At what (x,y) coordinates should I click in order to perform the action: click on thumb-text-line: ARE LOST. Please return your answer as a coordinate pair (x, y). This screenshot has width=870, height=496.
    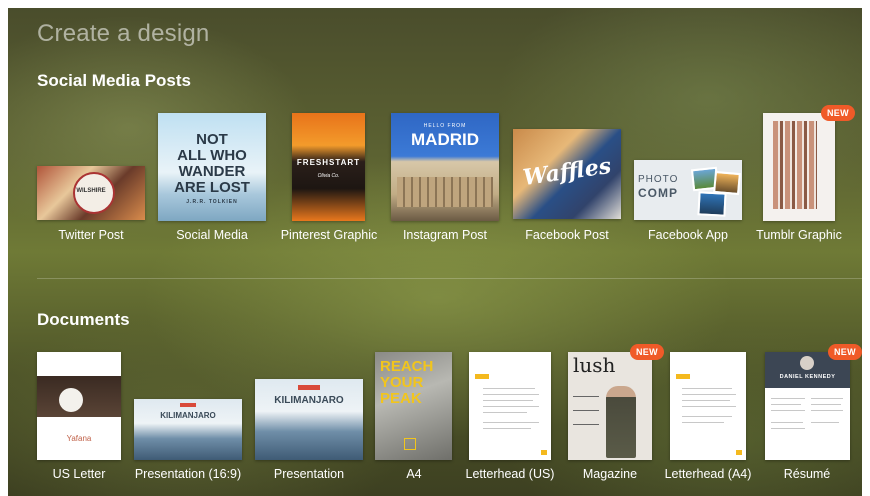
    Looking at the image, I should click on (212, 187).